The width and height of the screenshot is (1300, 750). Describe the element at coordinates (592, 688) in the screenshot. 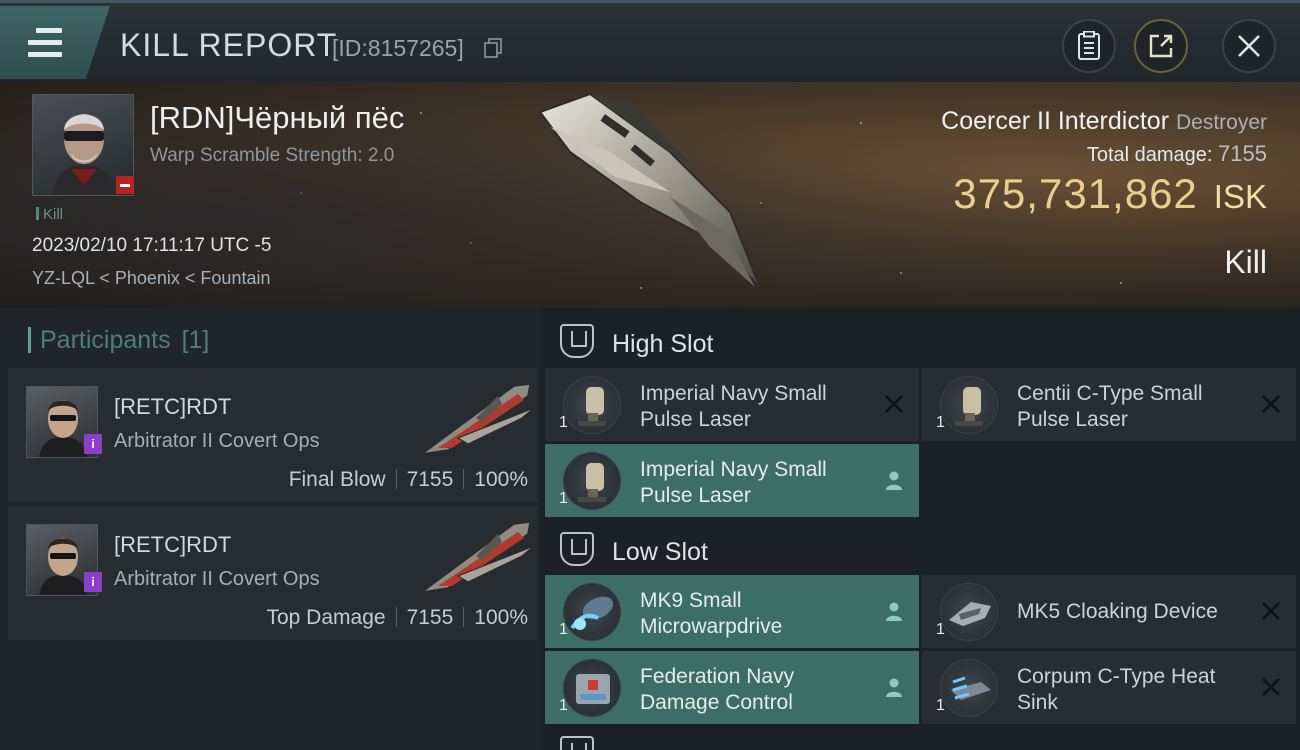

I see `damage-control-icon` at that location.